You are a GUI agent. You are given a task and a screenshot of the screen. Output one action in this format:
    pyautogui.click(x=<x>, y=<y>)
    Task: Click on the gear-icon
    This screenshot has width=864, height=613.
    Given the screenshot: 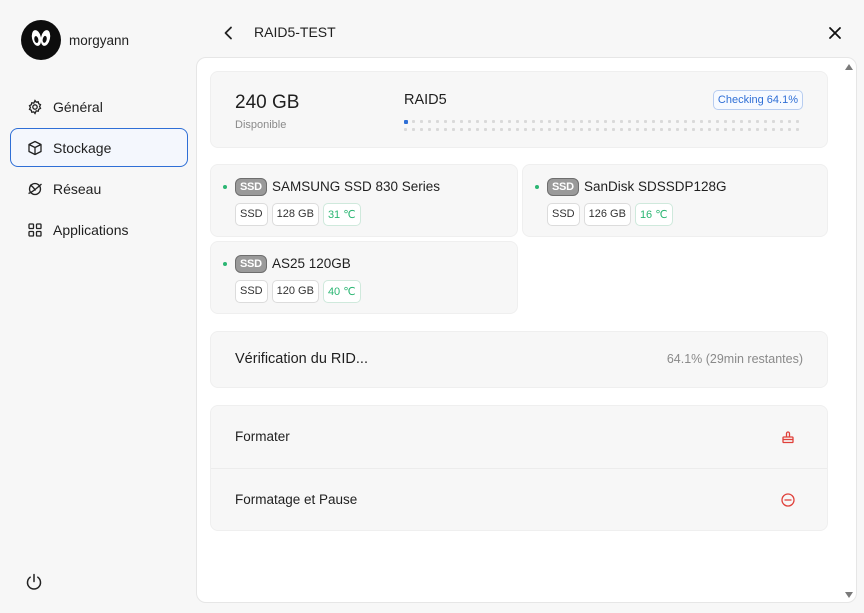 What is the action you would take?
    pyautogui.click(x=35, y=106)
    